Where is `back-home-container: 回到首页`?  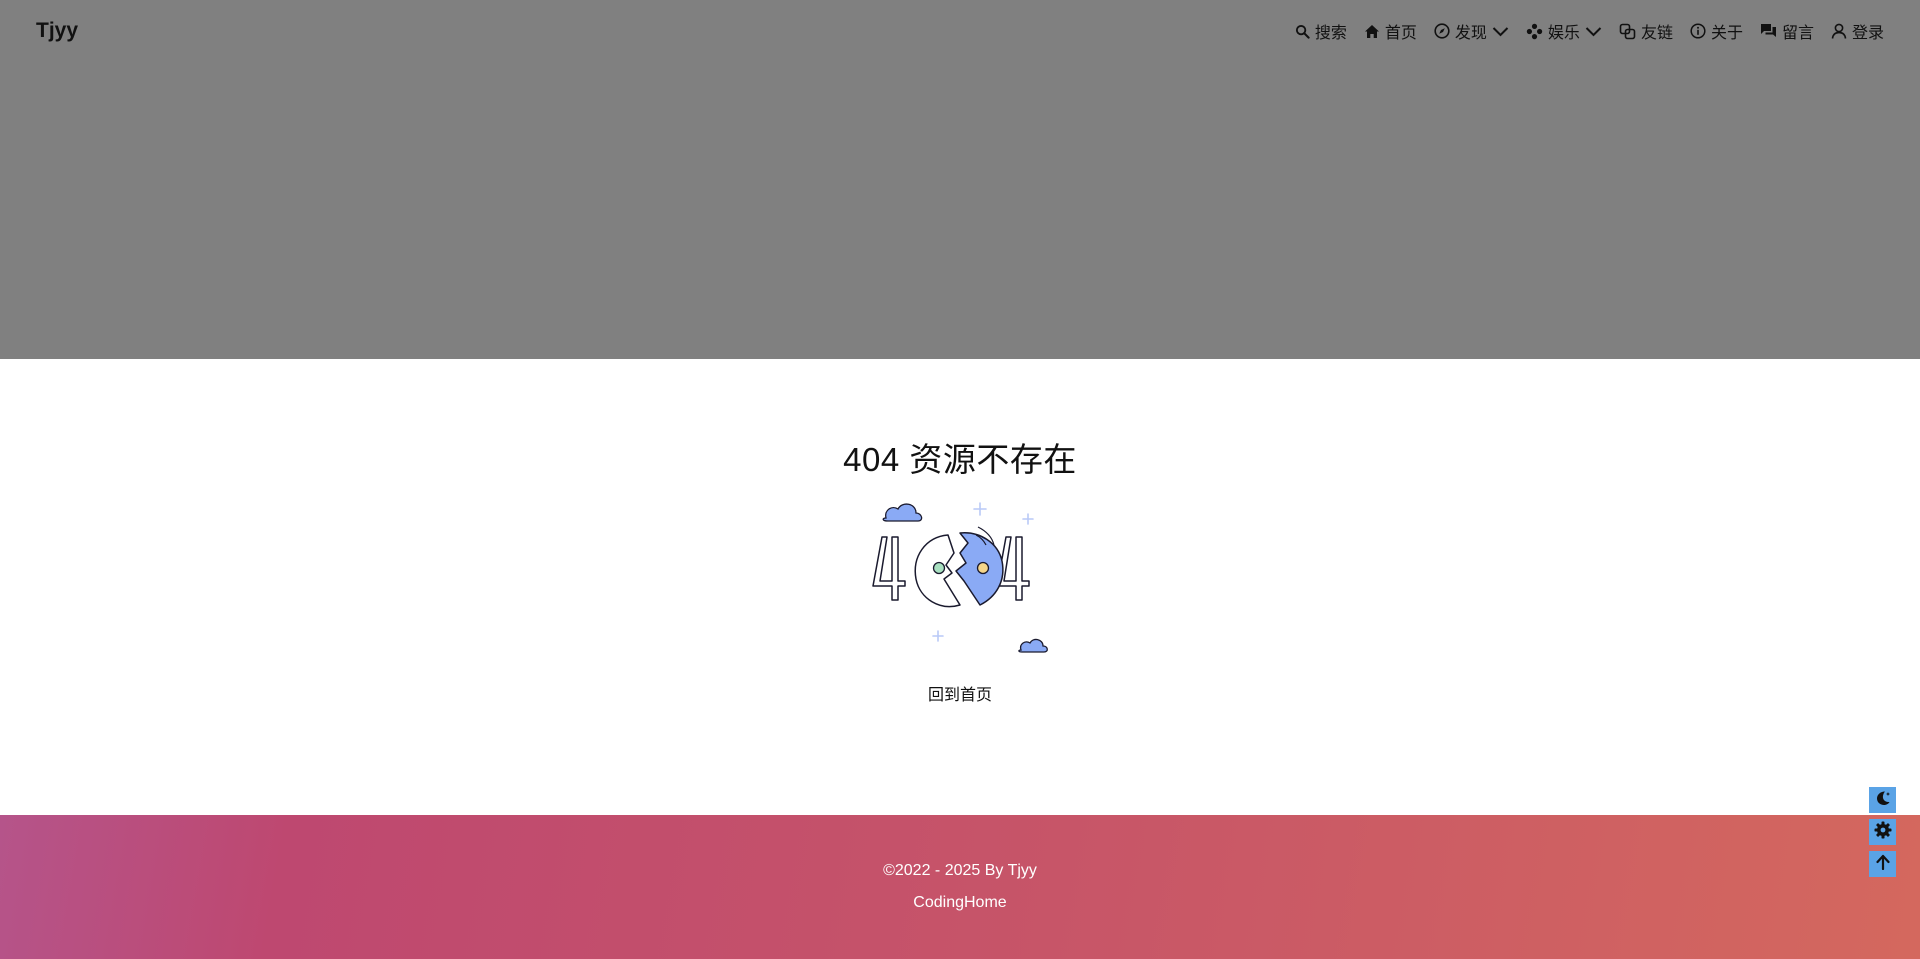
back-home-container: 回到首页 is located at coordinates (960, 693).